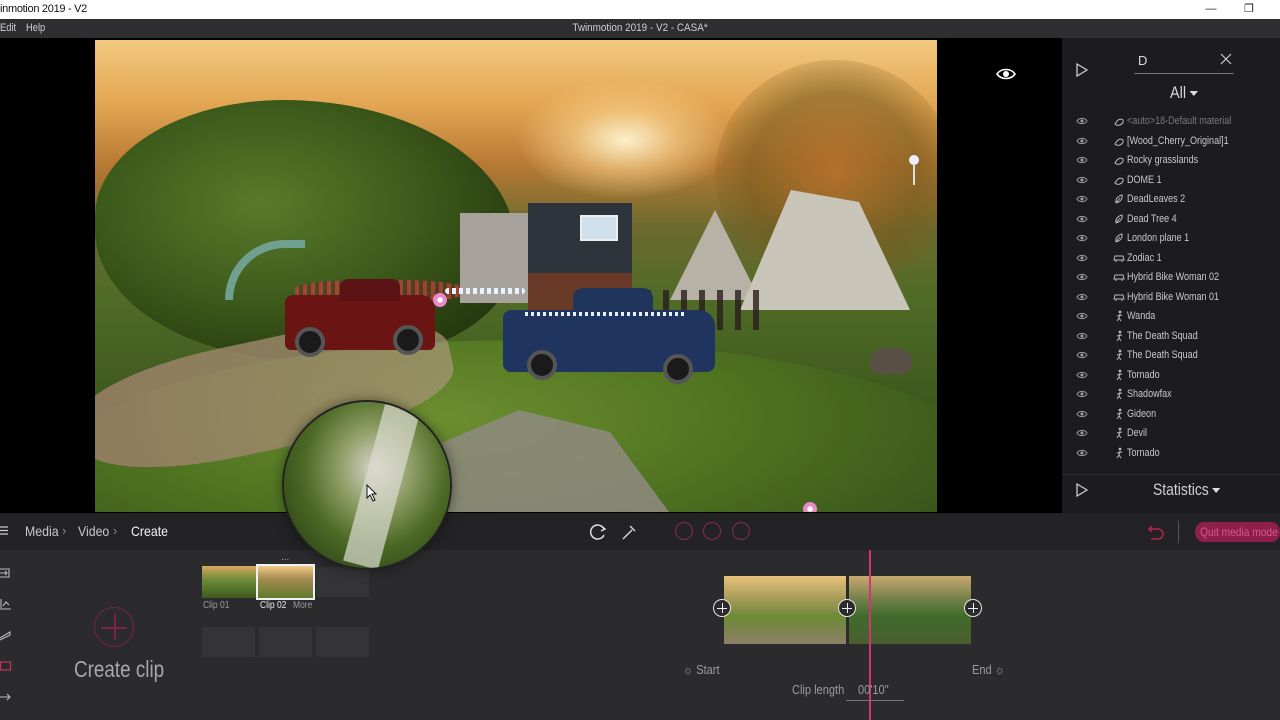 This screenshot has height=720, width=1280. I want to click on graph-icon, so click(6, 604).